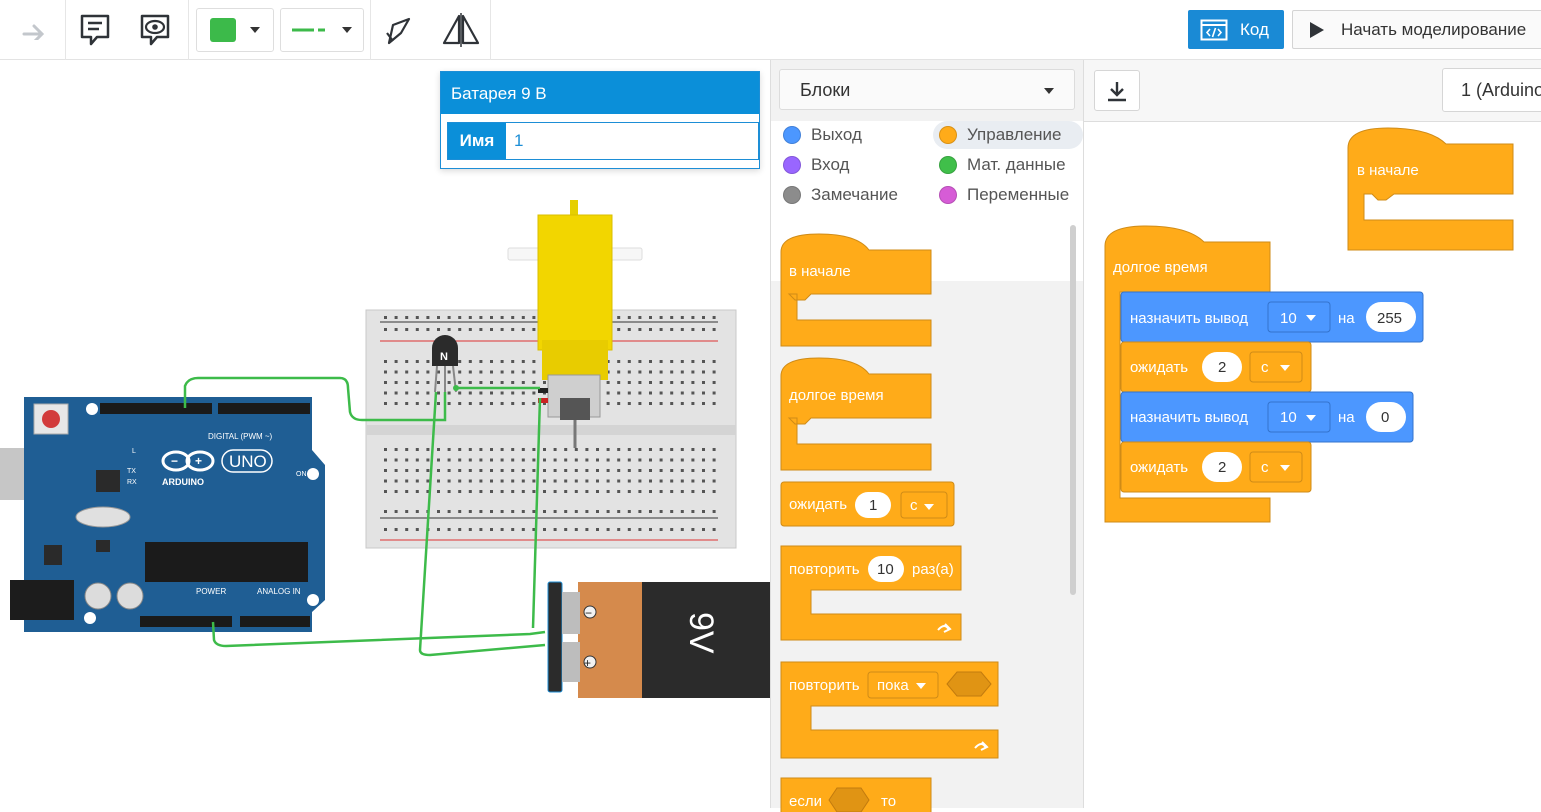 The image size is (1541, 812). I want to click on category-comment: Замечание, so click(847, 195).